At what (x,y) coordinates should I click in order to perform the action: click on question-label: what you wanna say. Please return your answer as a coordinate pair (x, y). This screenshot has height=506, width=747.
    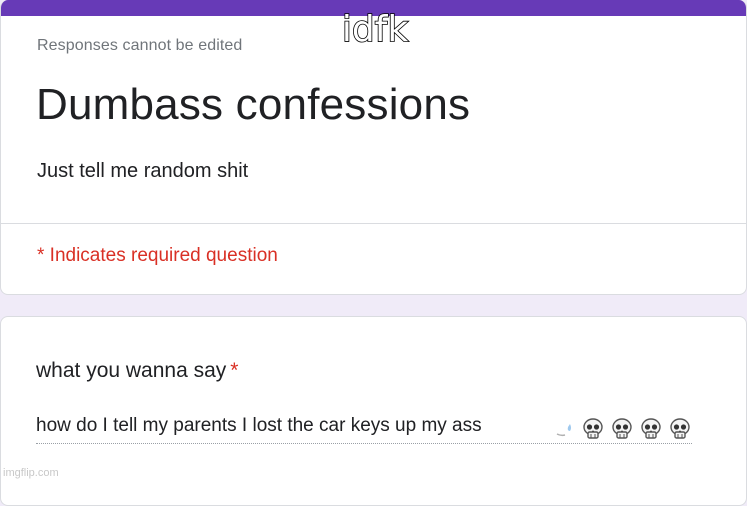
    Looking at the image, I should click on (131, 370).